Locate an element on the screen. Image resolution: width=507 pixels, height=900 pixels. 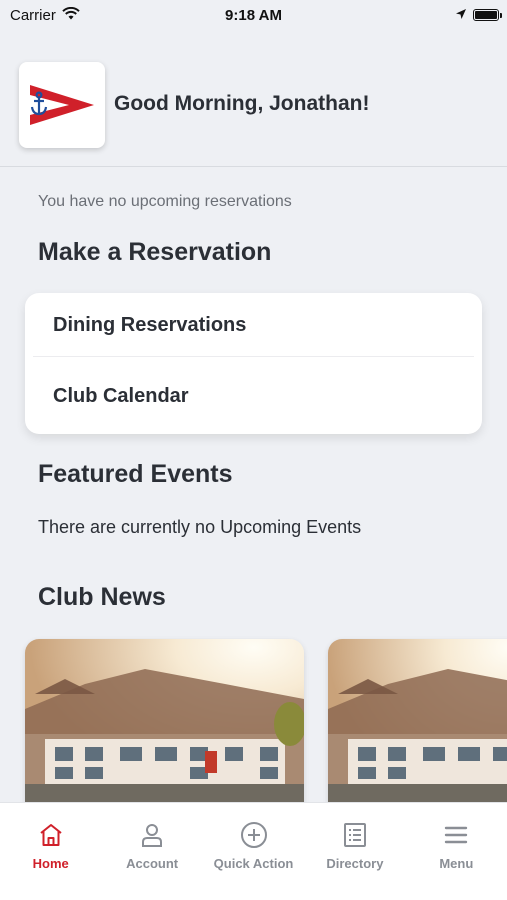
plus-circle-icon is located at coordinates (254, 835).